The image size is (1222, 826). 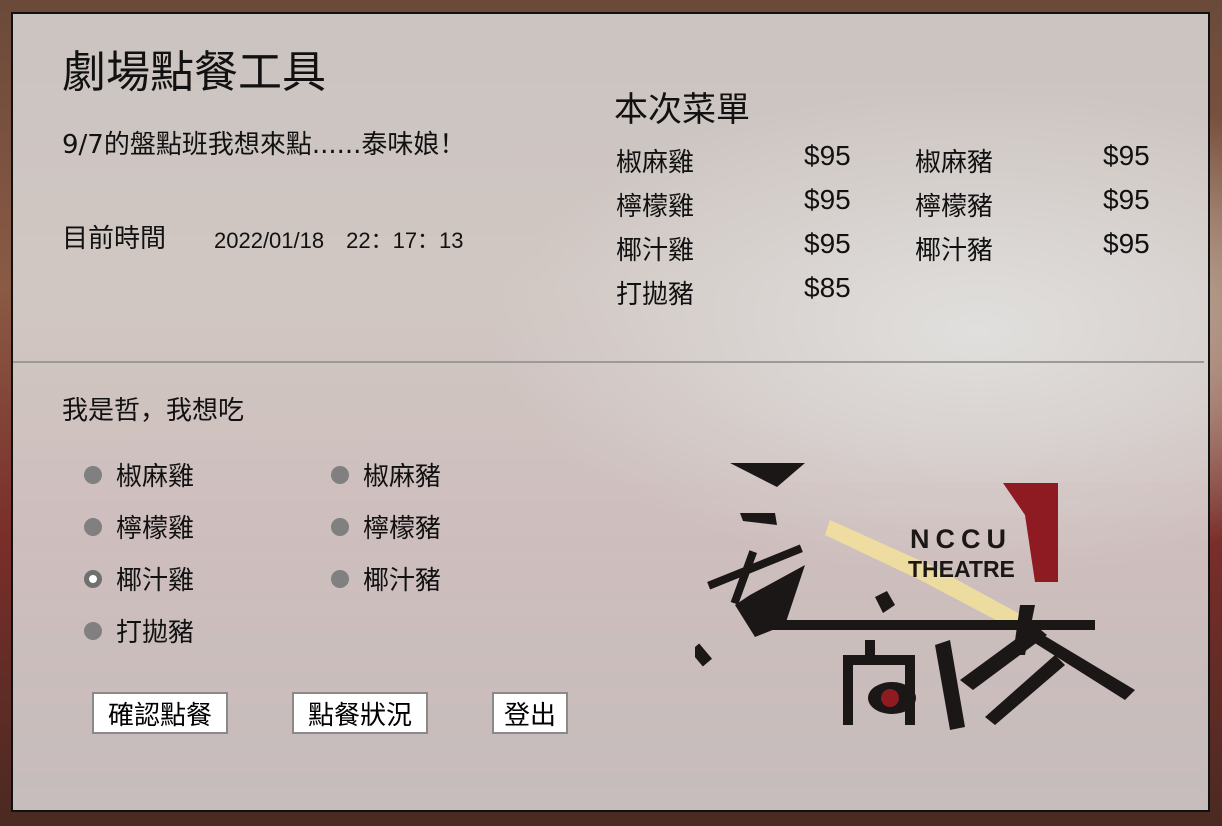 What do you see at coordinates (961, 539) in the screenshot?
I see `logo-text-line1: NCCU` at bounding box center [961, 539].